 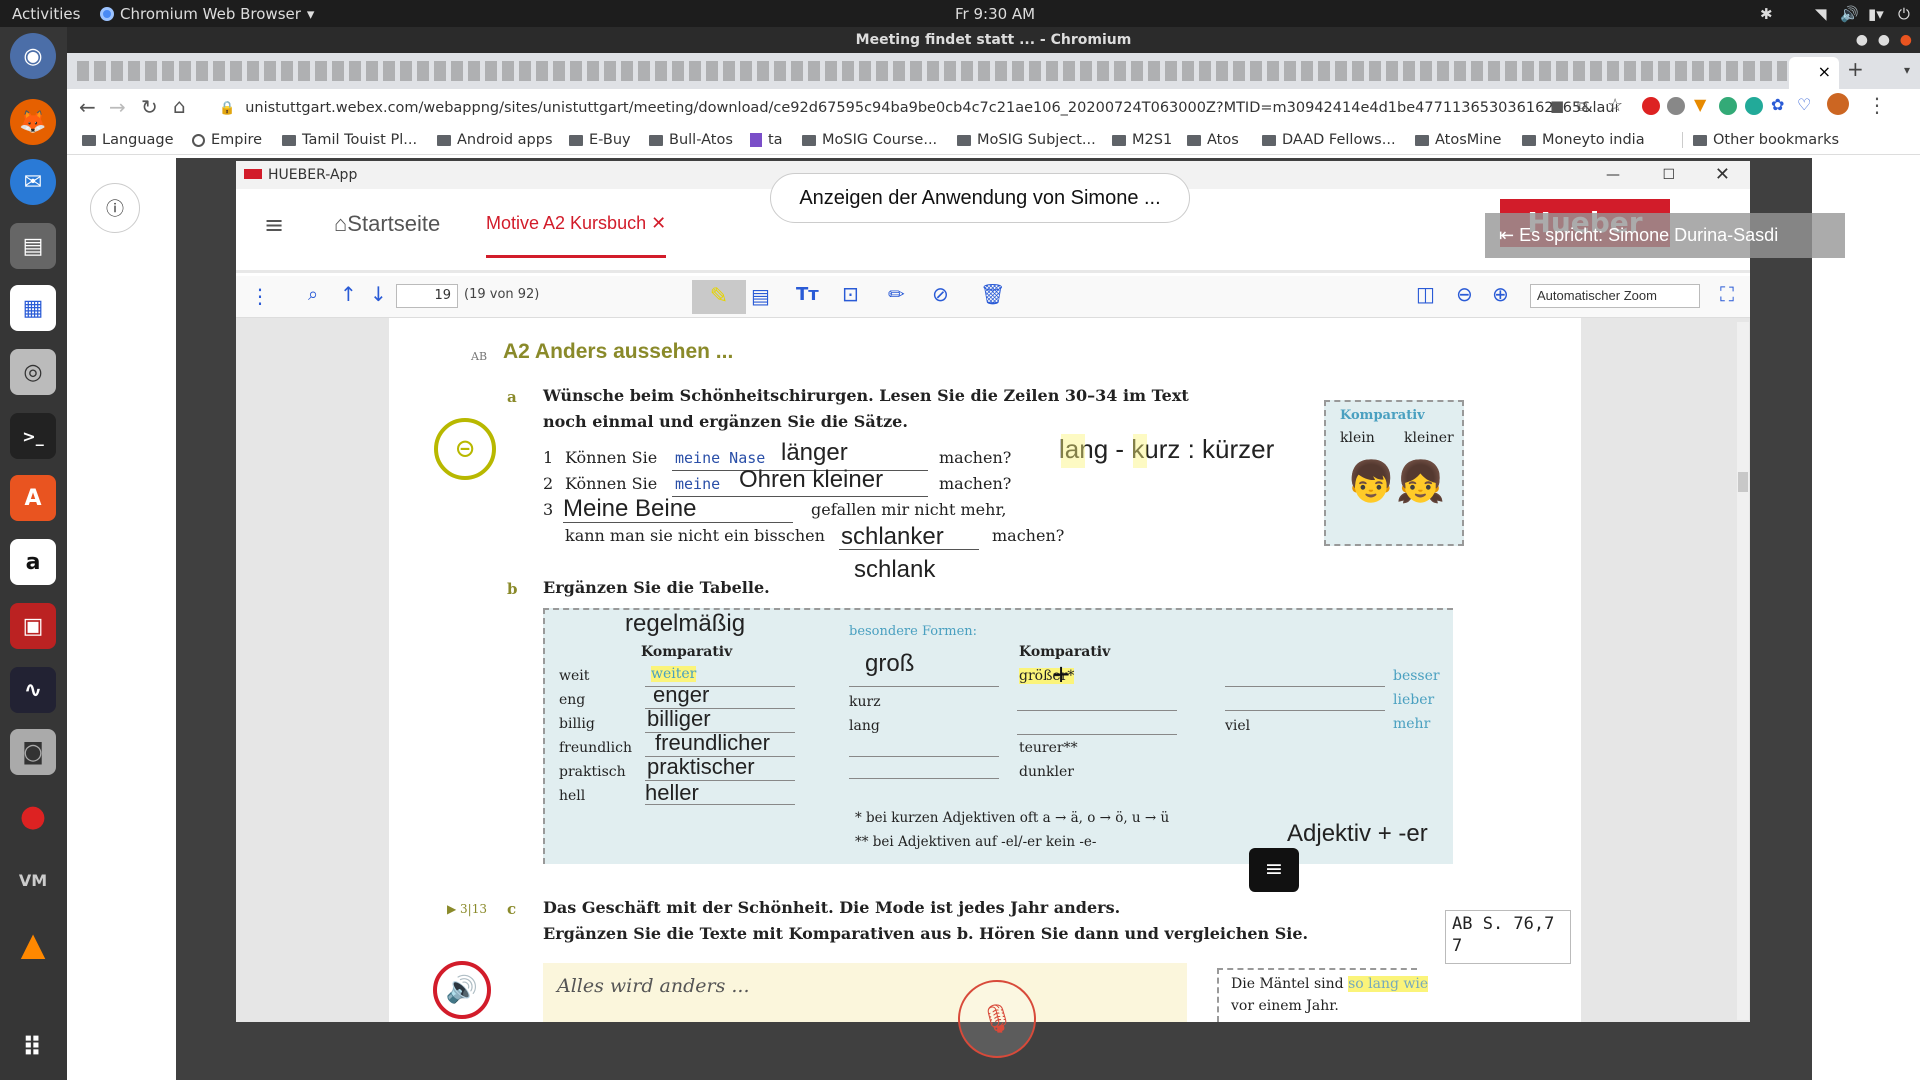 I want to click on chromium-dock-icon: ◉, so click(x=33, y=56).